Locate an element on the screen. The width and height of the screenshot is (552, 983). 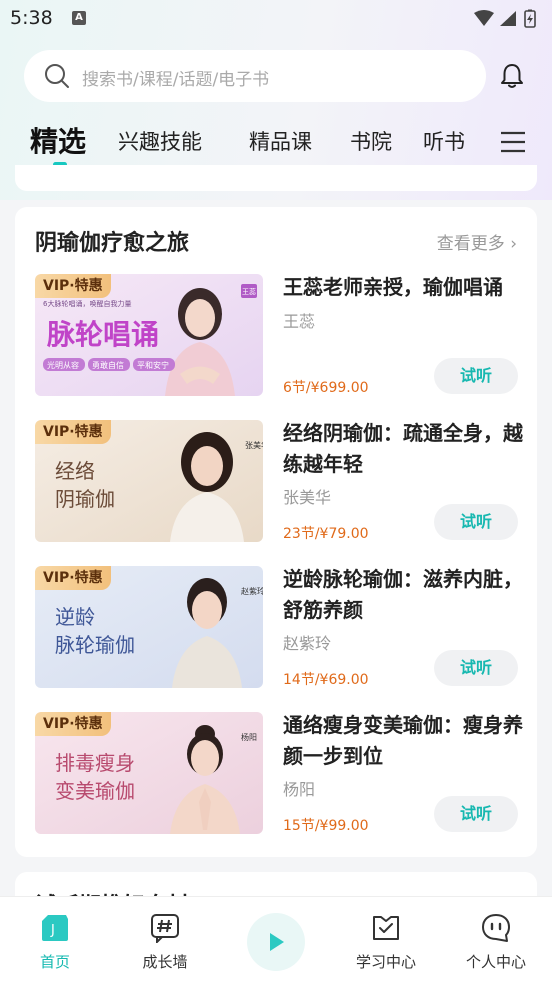
menu-icon is located at coordinates (513, 142).